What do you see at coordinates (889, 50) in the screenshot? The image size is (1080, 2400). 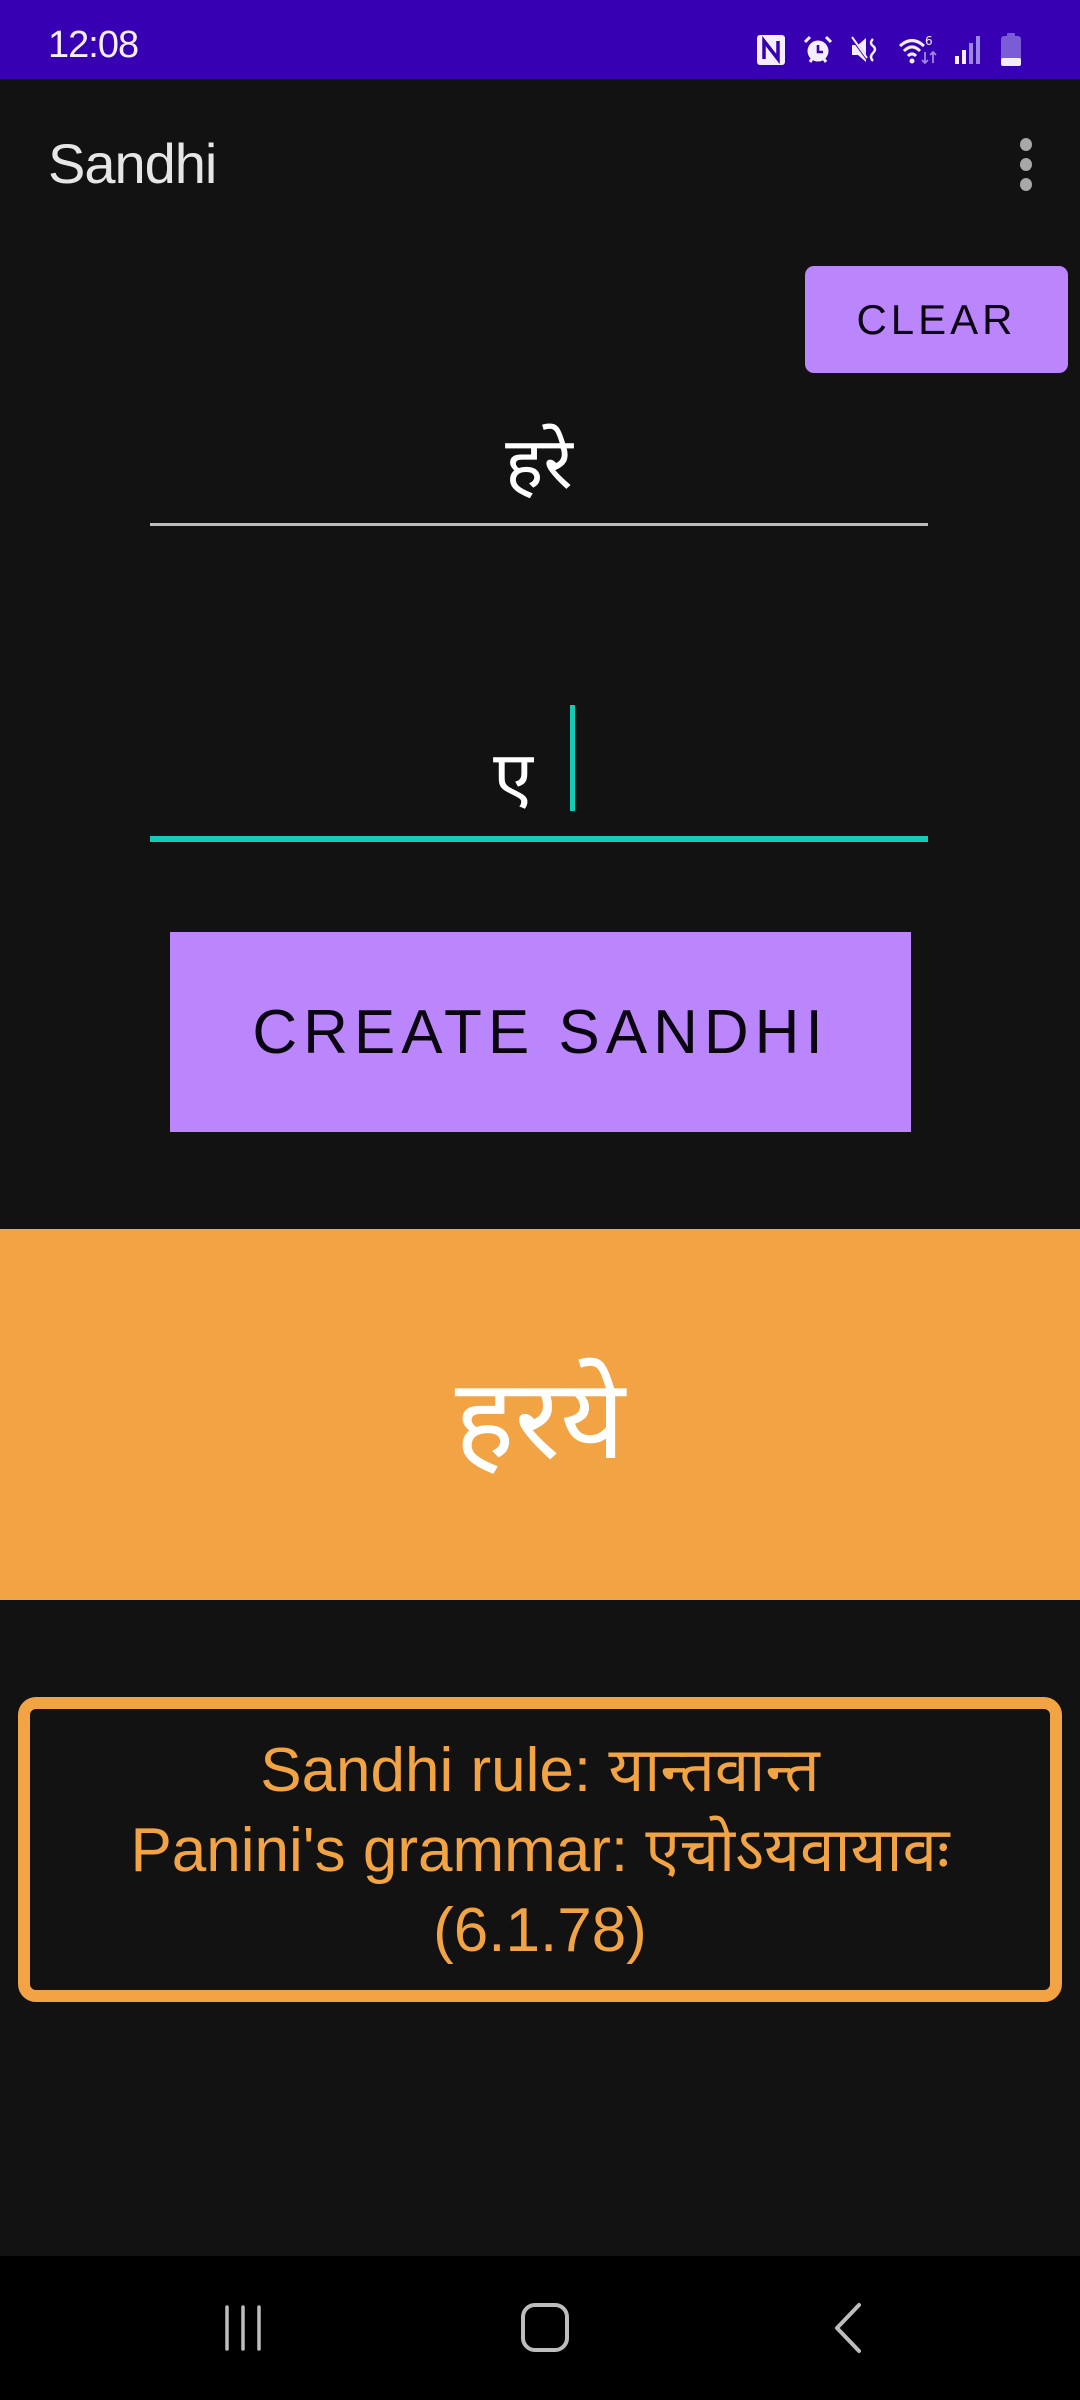 I see `status-icons: 6` at bounding box center [889, 50].